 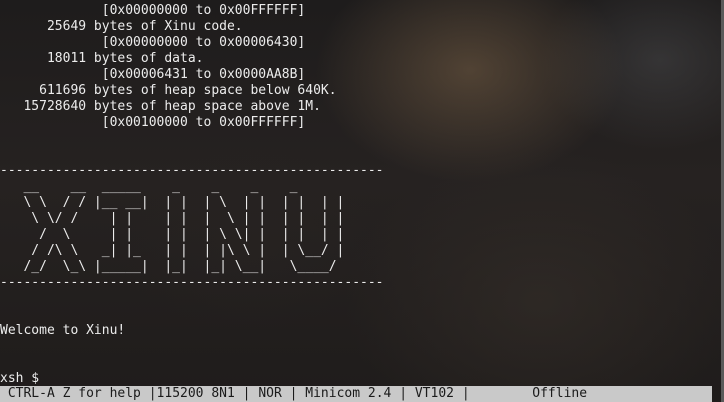 I want to click on terminal-line: [0x00006431 to 0x0000AA8B], so click(x=153, y=74).